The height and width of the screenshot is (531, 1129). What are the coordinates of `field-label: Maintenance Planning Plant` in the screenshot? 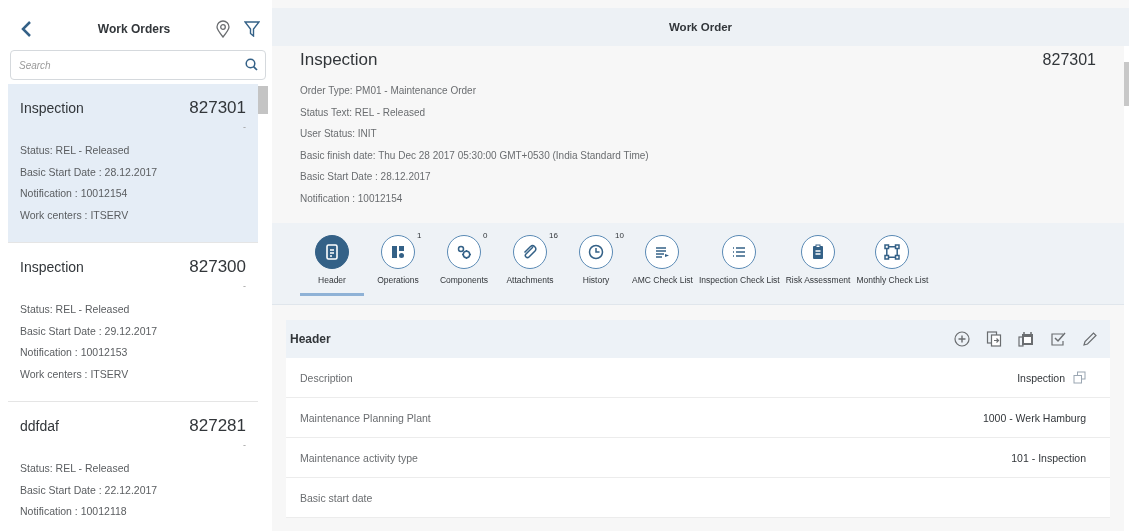 It's located at (365, 417).